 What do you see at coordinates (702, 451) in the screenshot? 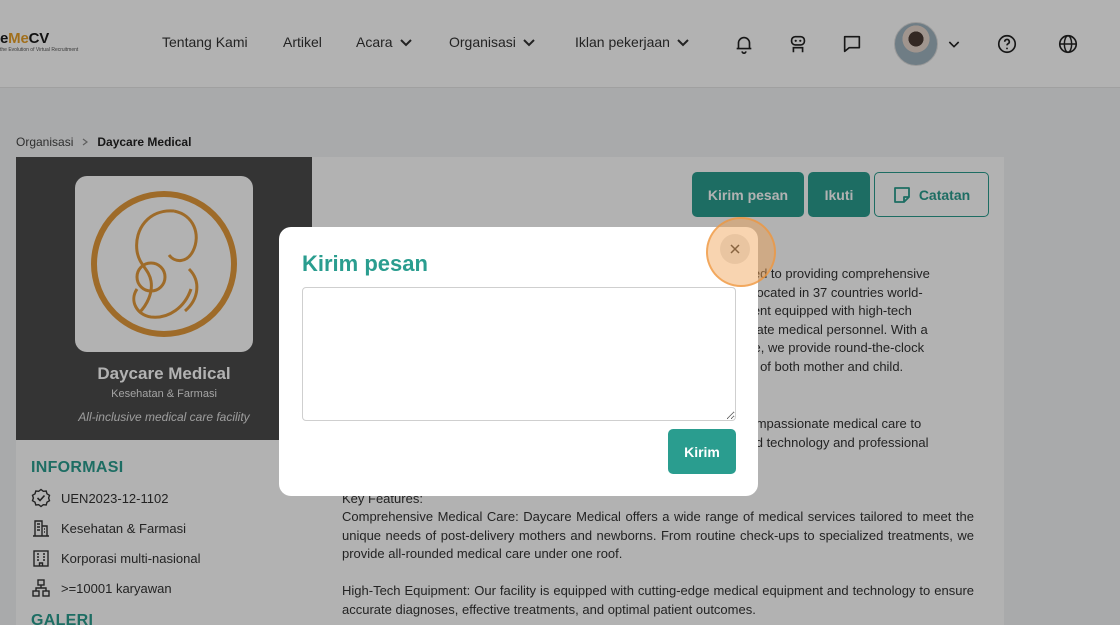
I see `send-button: Kirim` at bounding box center [702, 451].